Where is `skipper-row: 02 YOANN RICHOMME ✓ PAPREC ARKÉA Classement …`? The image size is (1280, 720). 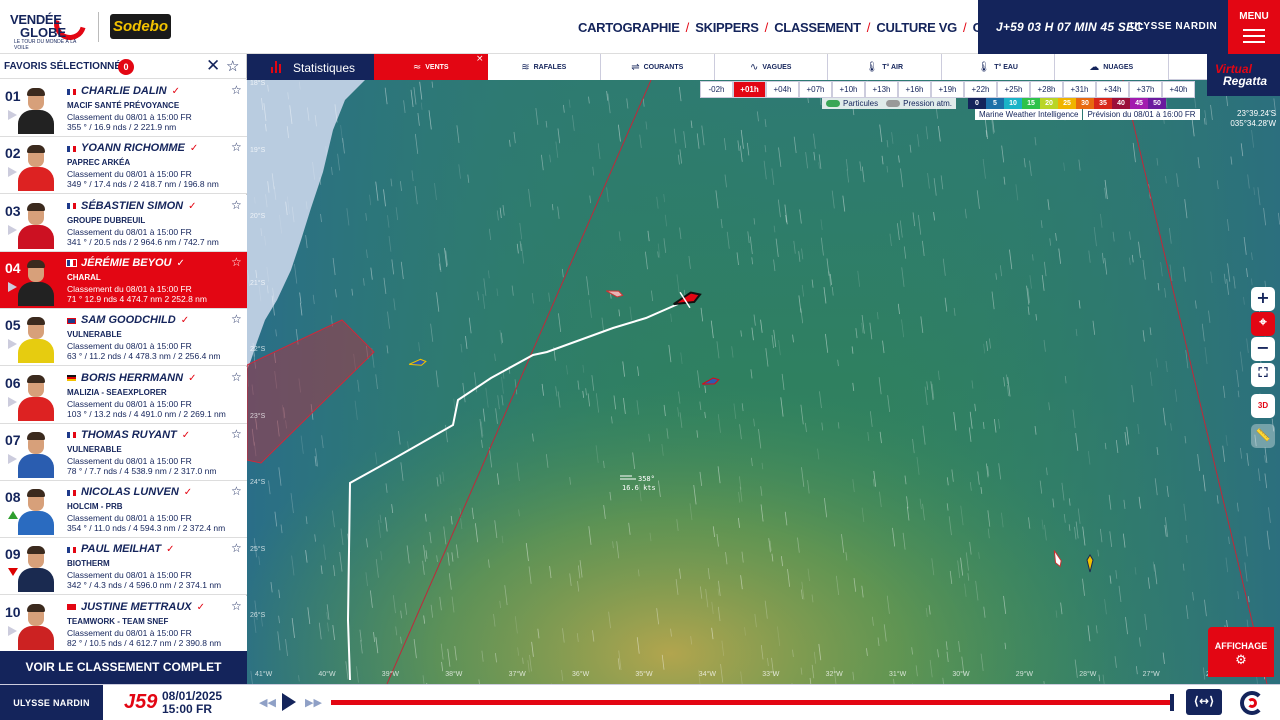 skipper-row: 02 YOANN RICHOMME ✓ PAPREC ARKÉA Classement … is located at coordinates (123, 166).